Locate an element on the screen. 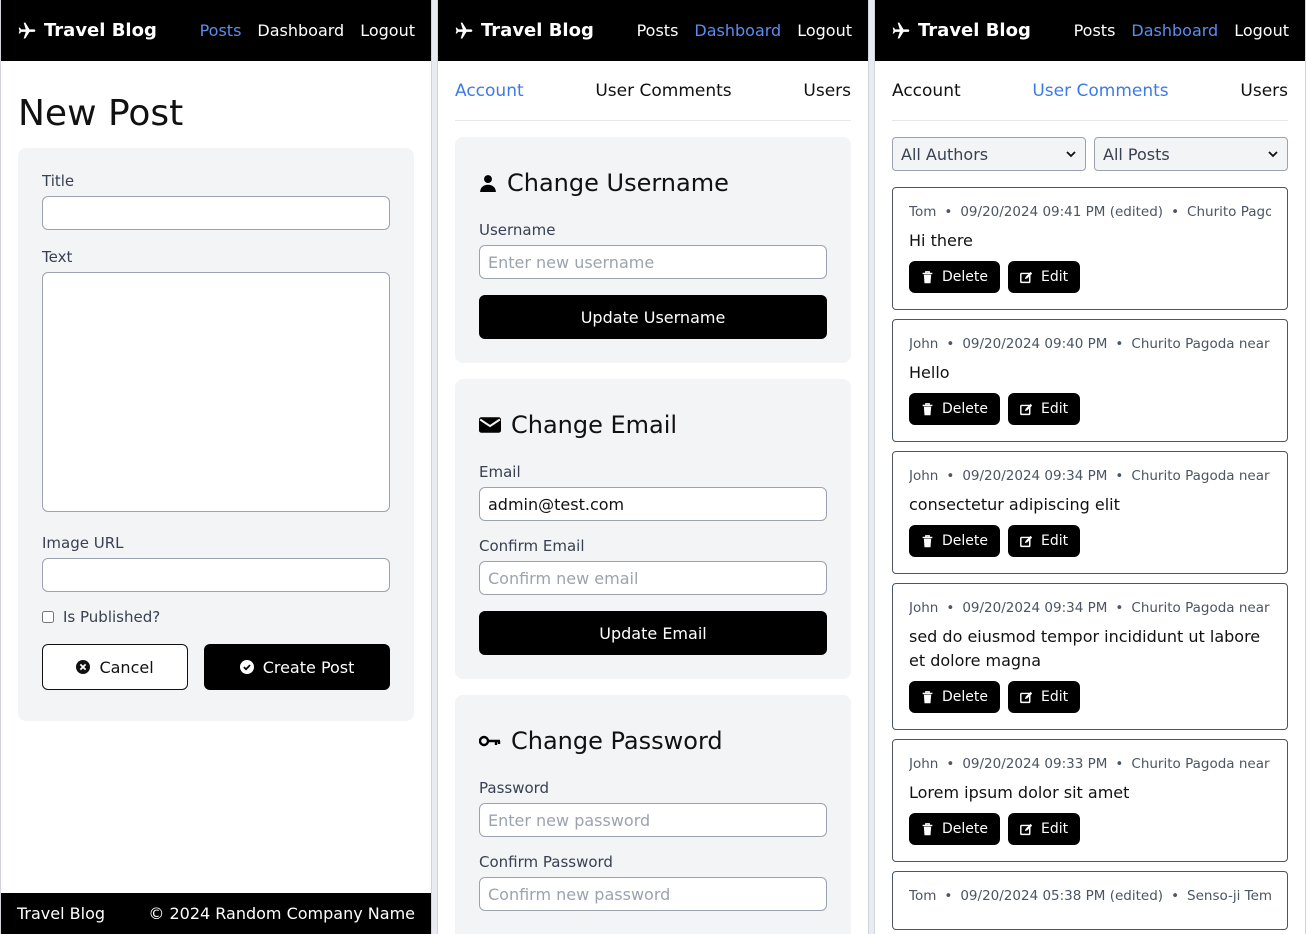 Image resolution: width=1306 pixels, height=934 pixels. password-field-group: Password is located at coordinates (653, 808).